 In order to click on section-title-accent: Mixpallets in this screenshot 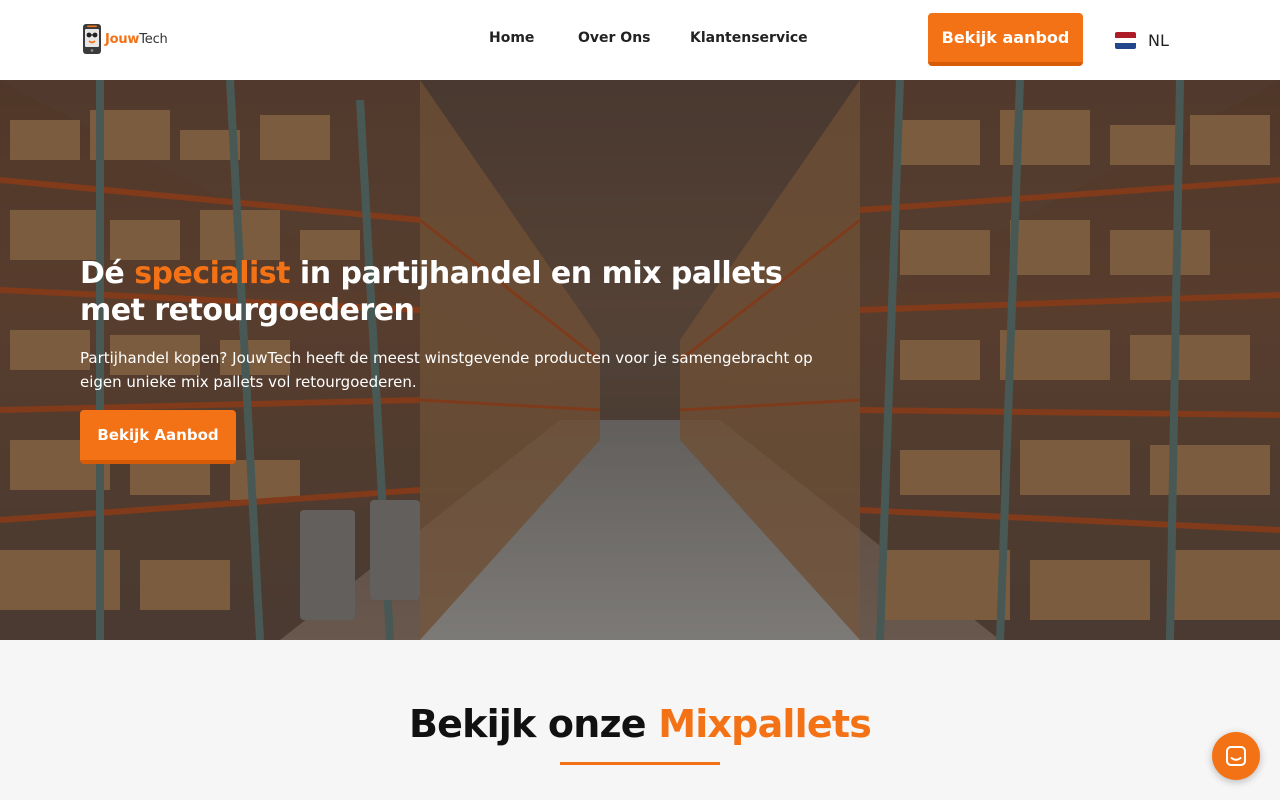, I will do `click(765, 724)`.